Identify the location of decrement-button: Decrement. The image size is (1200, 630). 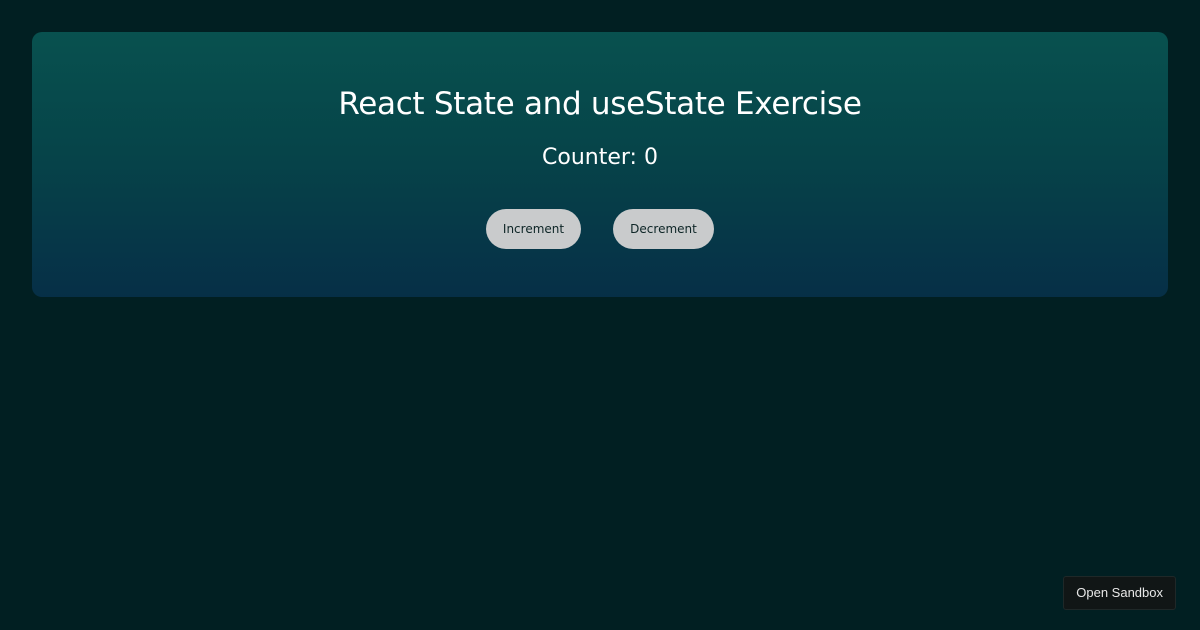
(663, 229).